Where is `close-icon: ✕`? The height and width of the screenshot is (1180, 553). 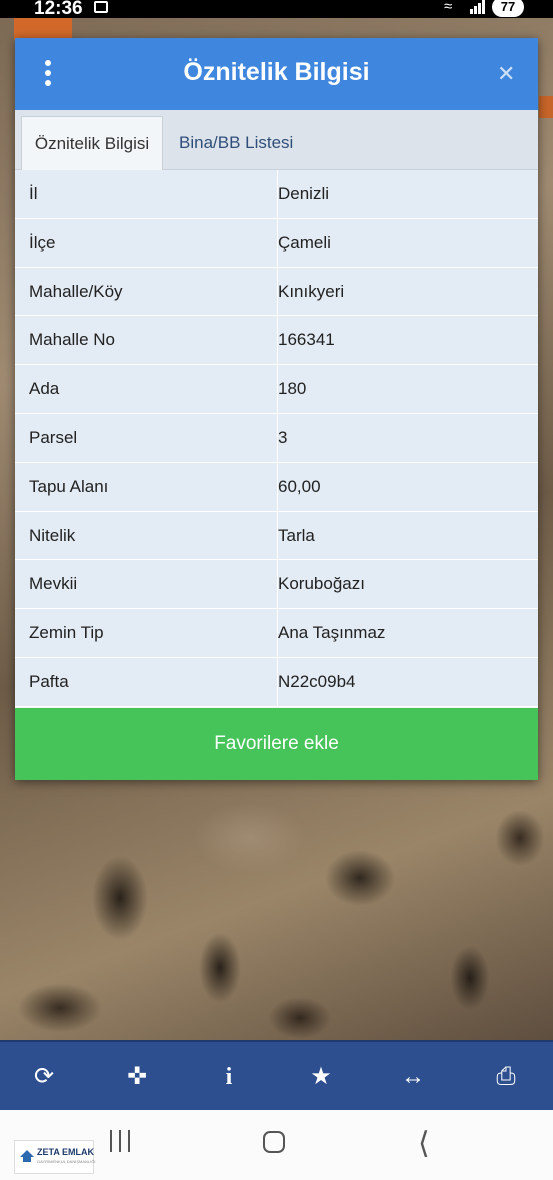
close-icon: ✕ is located at coordinates (506, 74).